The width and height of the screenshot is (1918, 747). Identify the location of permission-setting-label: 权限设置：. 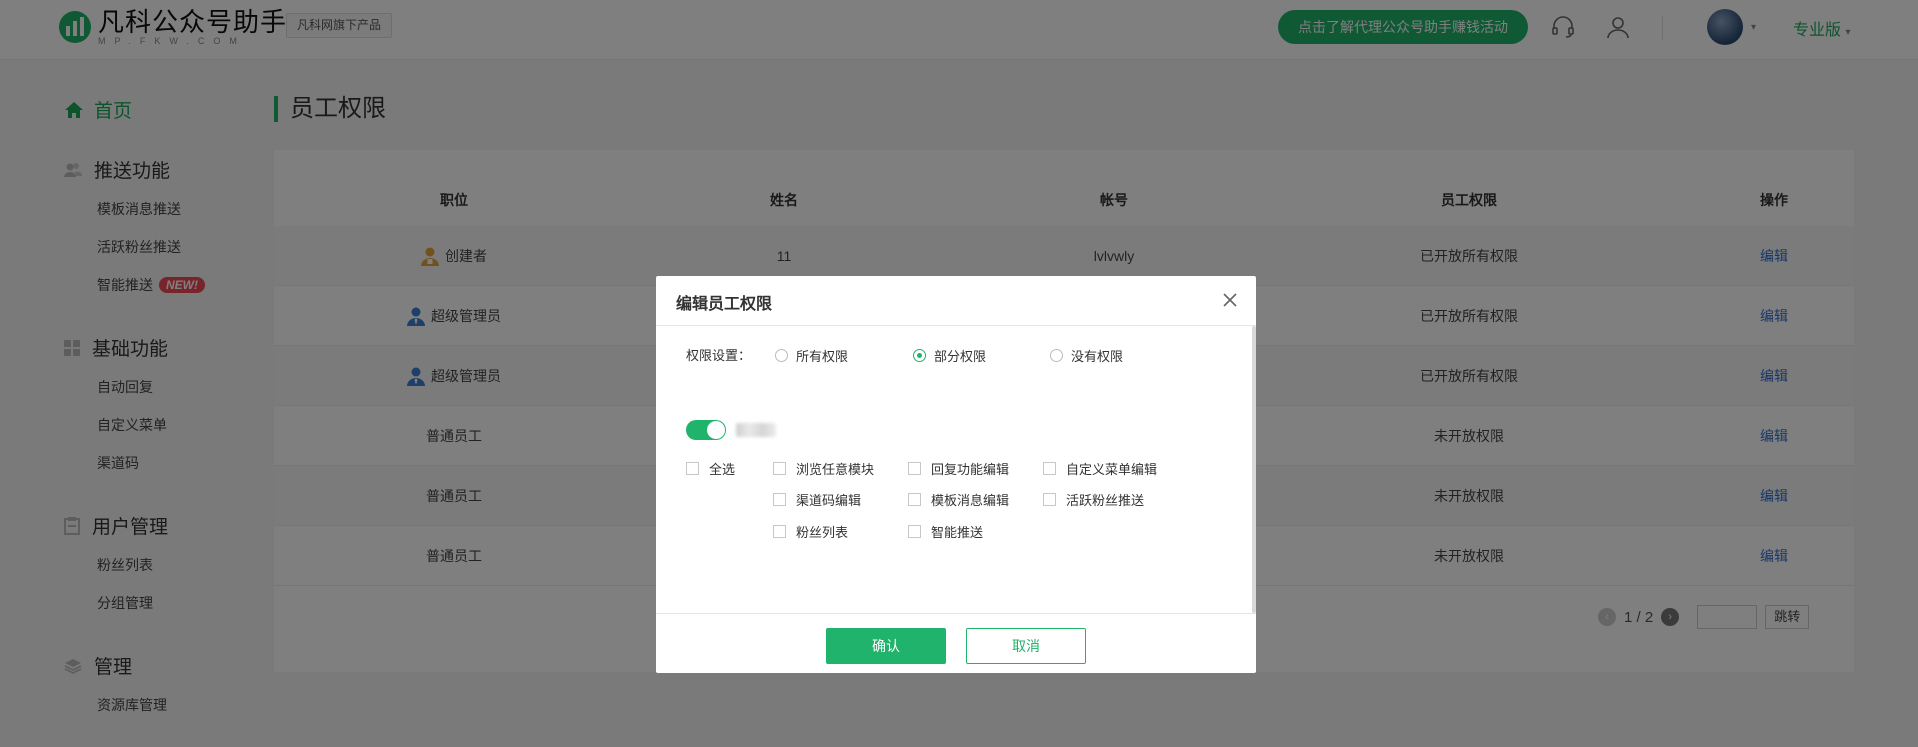
(719, 355).